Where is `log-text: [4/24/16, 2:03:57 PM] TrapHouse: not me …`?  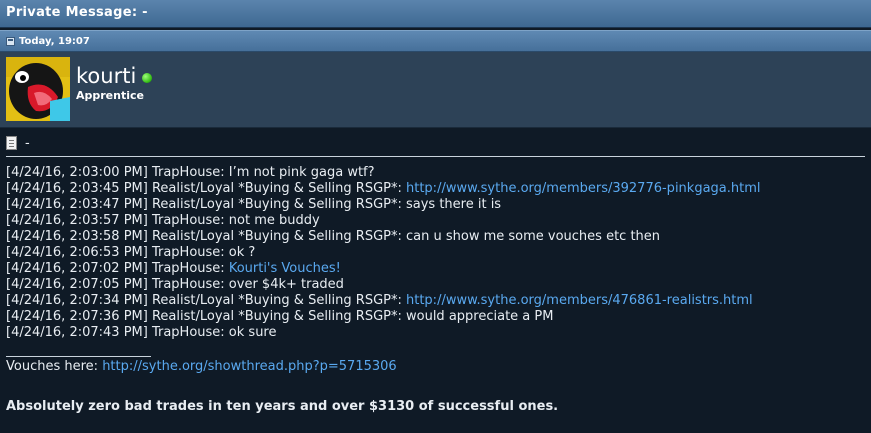 log-text: [4/24/16, 2:03:57 PM] TrapHouse: not me … is located at coordinates (163, 220).